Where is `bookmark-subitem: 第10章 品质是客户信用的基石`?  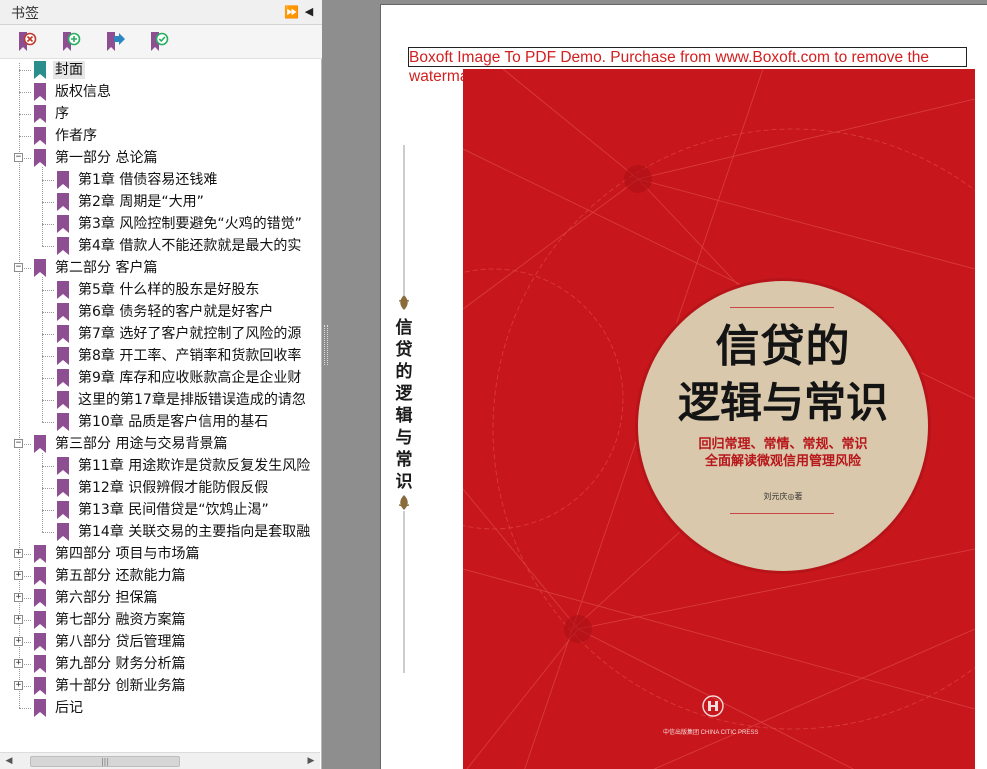 bookmark-subitem: 第10章 品质是客户信用的基石 is located at coordinates (160, 422).